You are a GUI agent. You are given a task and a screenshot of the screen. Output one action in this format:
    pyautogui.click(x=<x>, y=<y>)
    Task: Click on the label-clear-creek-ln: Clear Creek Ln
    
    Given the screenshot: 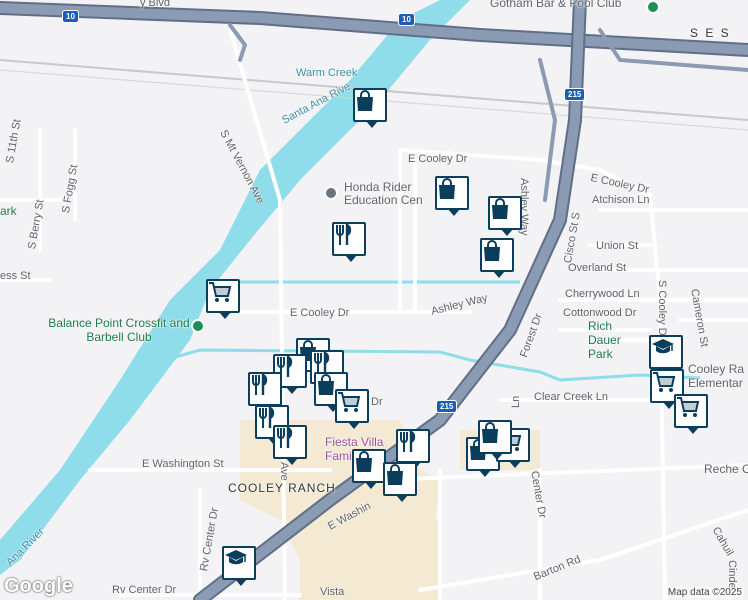 What is the action you would take?
    pyautogui.click(x=571, y=397)
    